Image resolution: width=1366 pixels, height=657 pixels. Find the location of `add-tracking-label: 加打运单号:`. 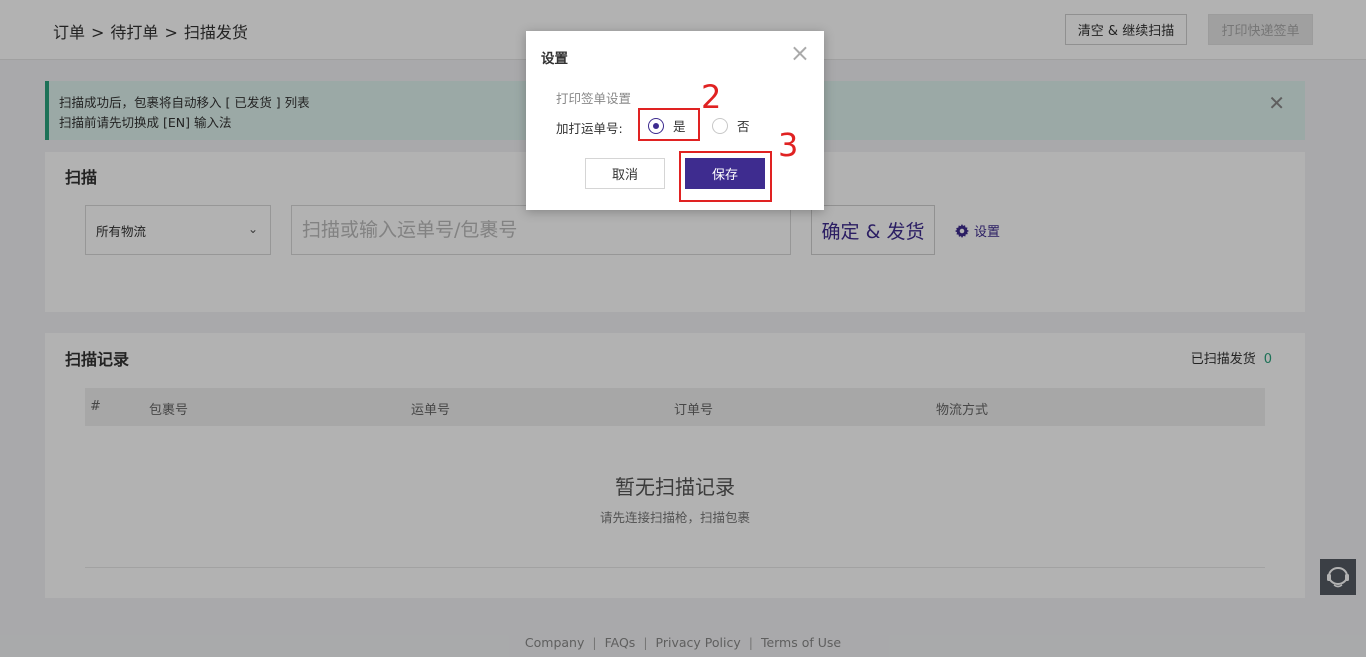

add-tracking-label: 加打运单号: is located at coordinates (589, 128).